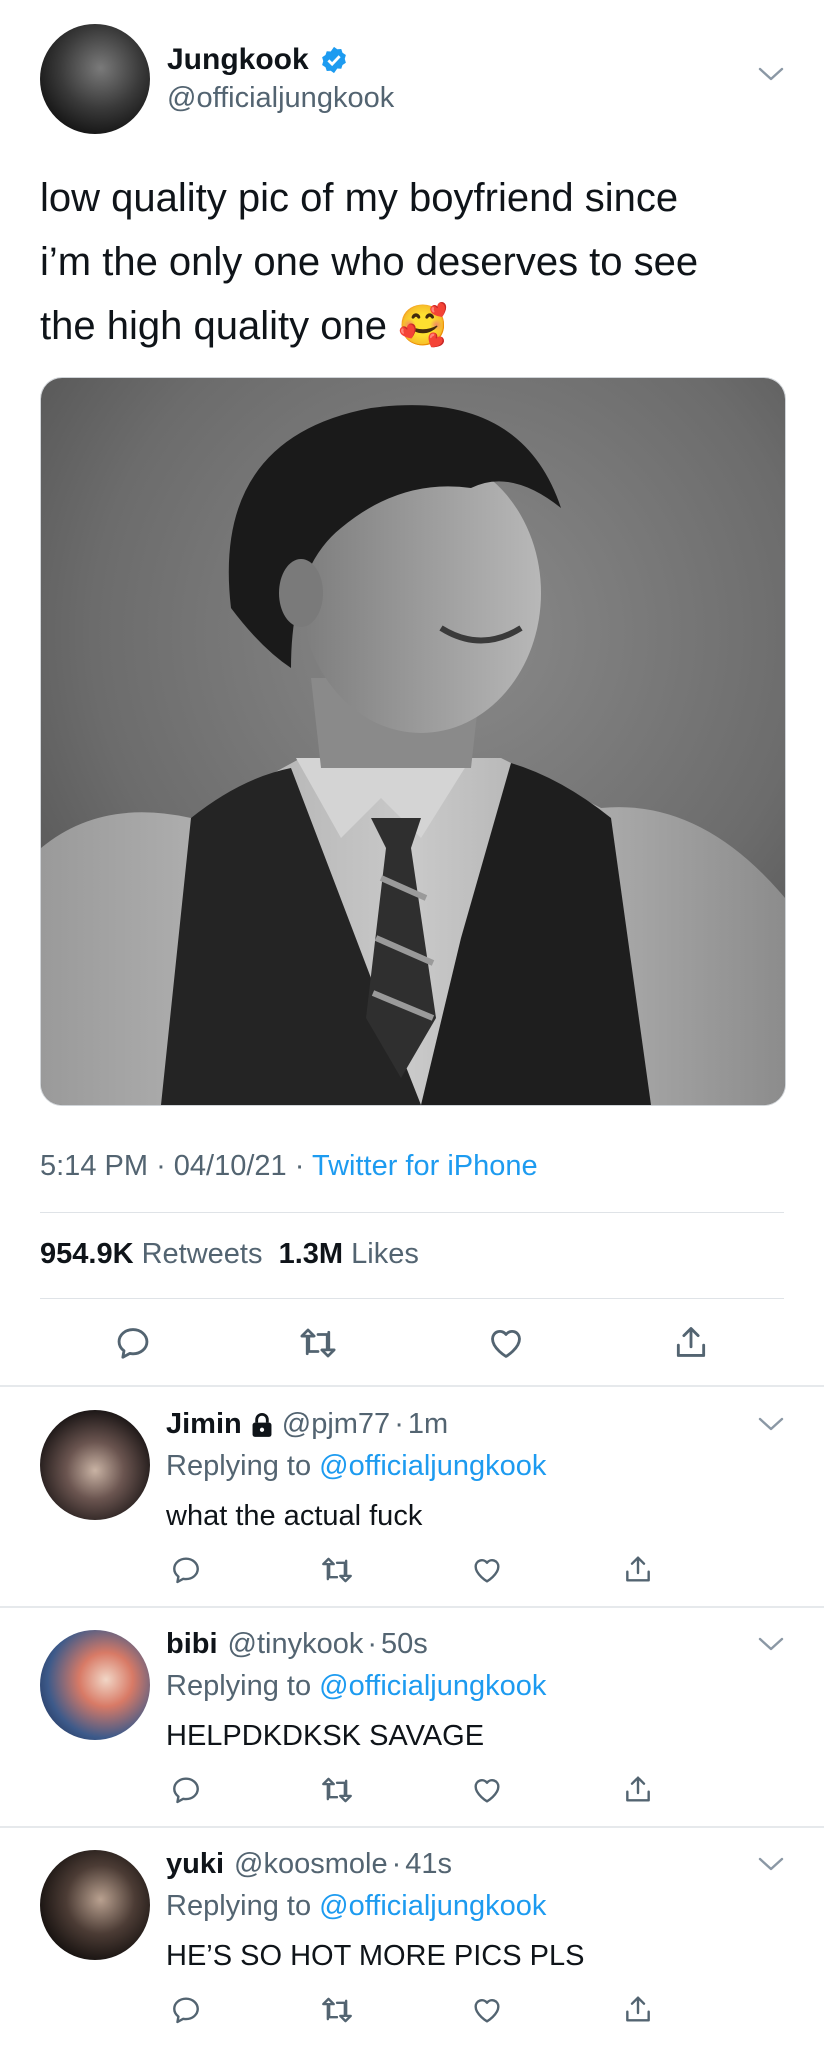 The image size is (824, 2048). I want to click on tweet-stats: 954.9K Retweets 1.3M Likes, so click(229, 1254).